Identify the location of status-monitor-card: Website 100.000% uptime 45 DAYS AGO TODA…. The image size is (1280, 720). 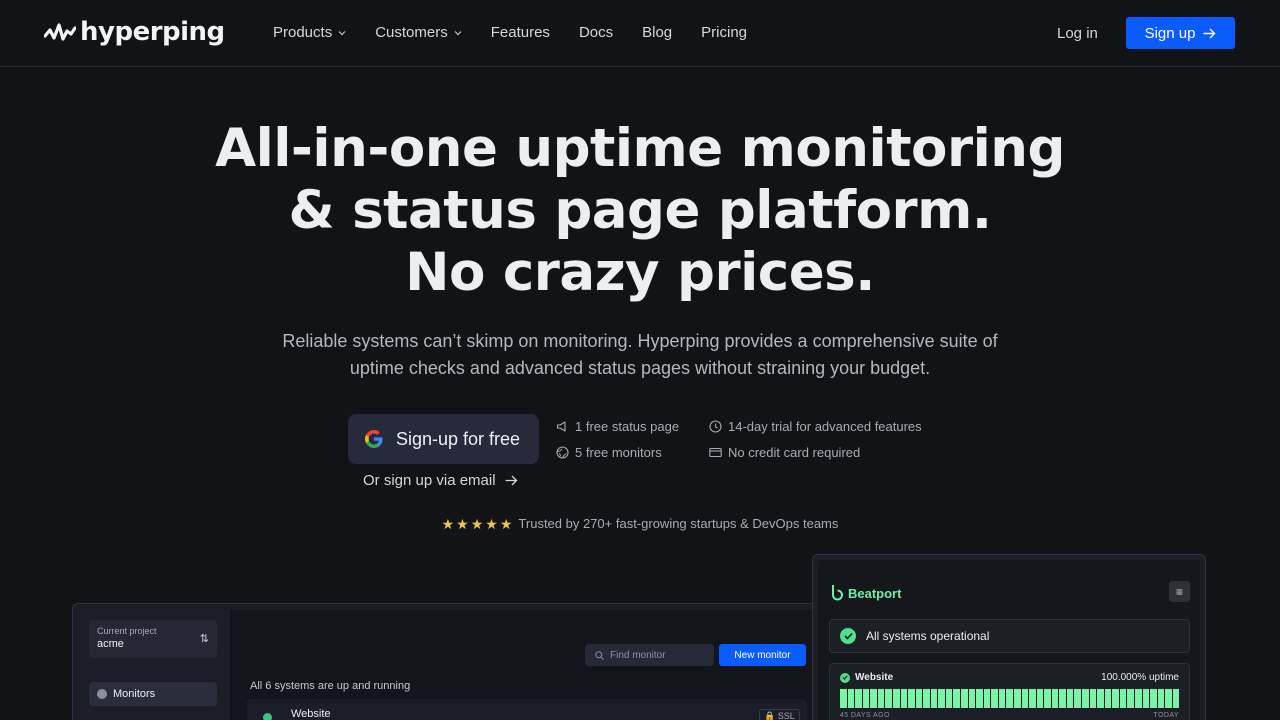
(1009, 691).